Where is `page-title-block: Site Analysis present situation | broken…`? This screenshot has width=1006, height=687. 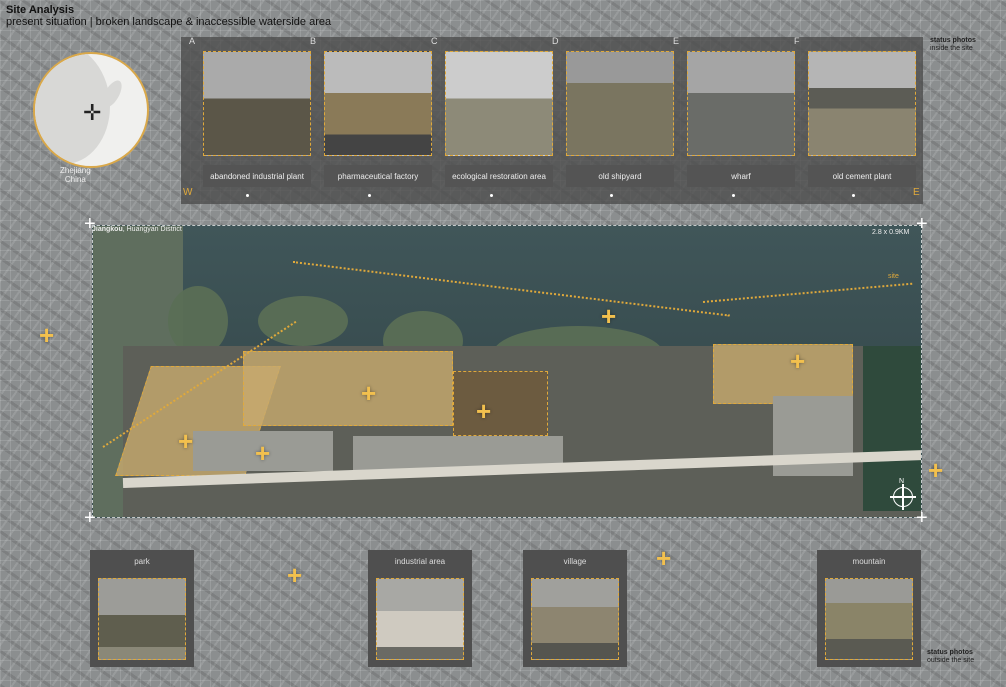
page-title-block: Site Analysis present situation | broken… is located at coordinates (168, 16).